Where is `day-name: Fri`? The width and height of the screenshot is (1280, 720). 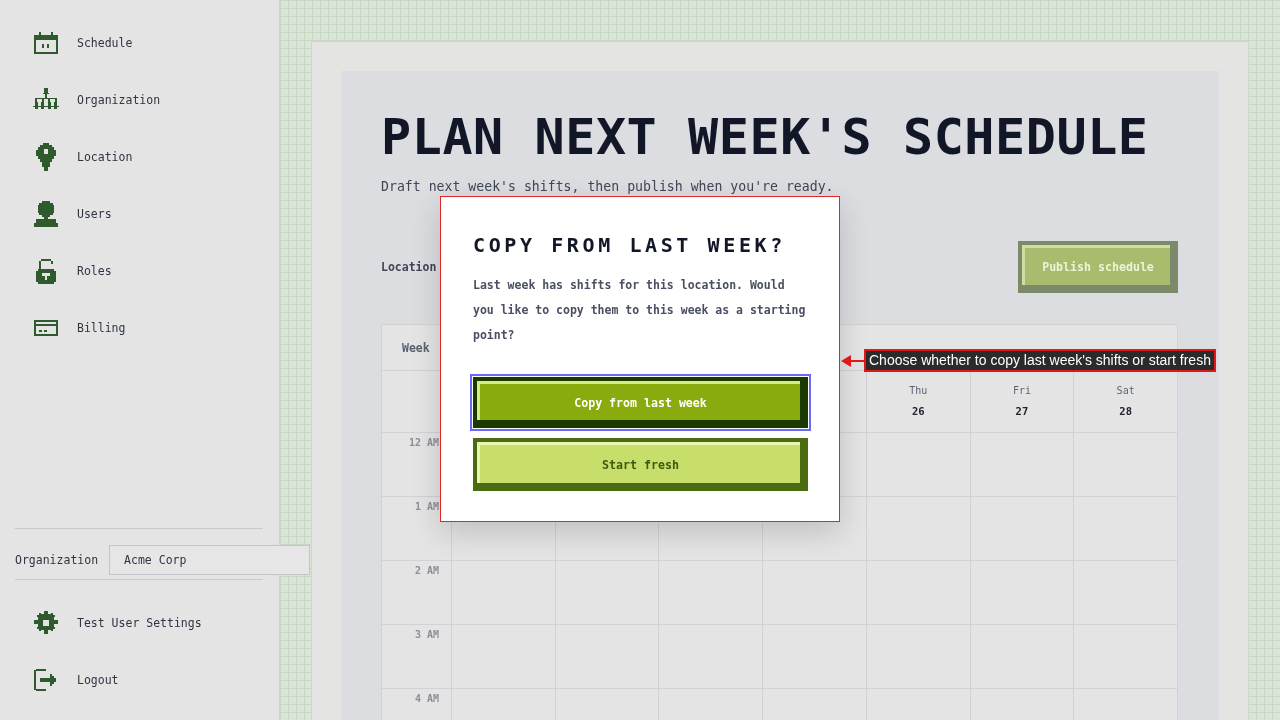 day-name: Fri is located at coordinates (1021, 391).